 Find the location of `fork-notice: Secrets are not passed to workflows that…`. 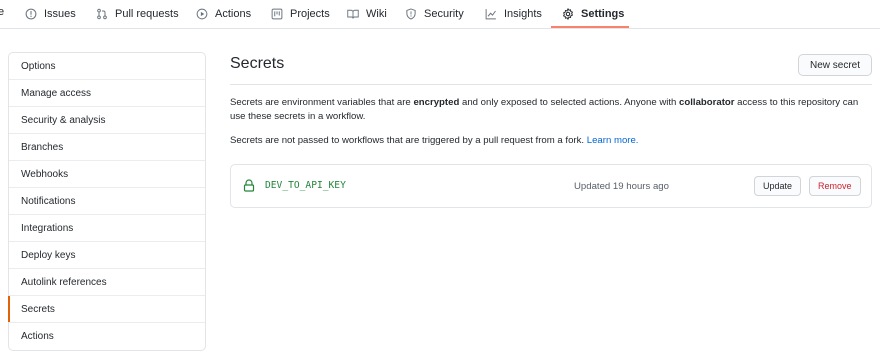

fork-notice: Secrets are not passed to workflows that… is located at coordinates (548, 141).